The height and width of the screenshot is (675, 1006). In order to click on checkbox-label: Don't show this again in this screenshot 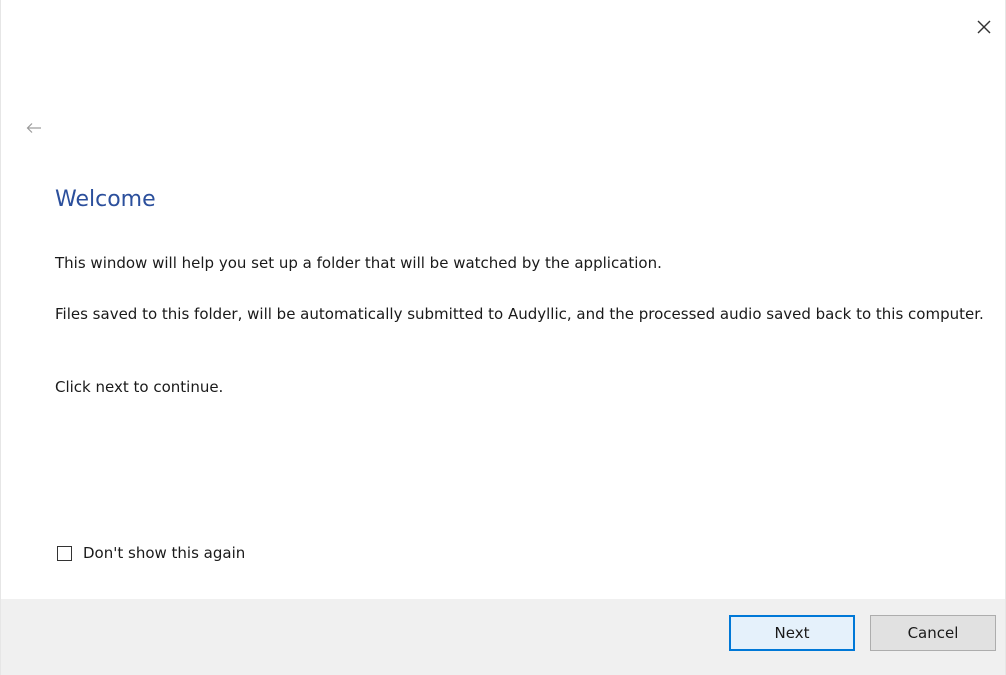, I will do `click(164, 553)`.